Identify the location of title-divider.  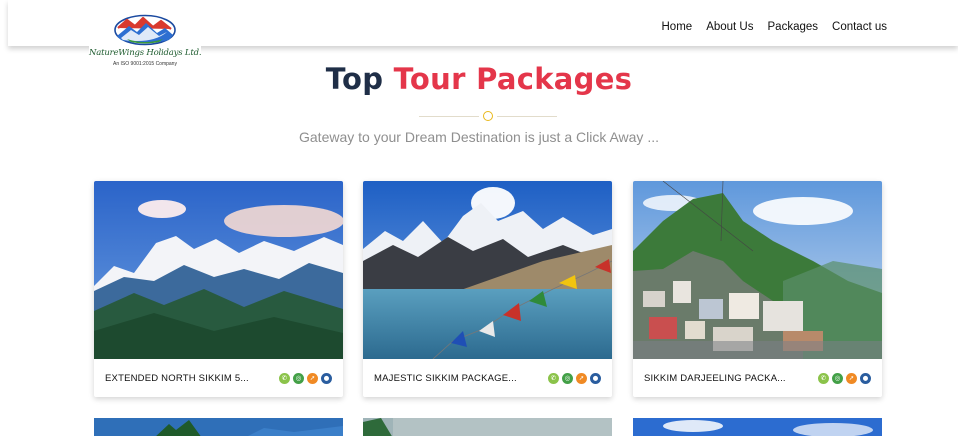
(488, 116).